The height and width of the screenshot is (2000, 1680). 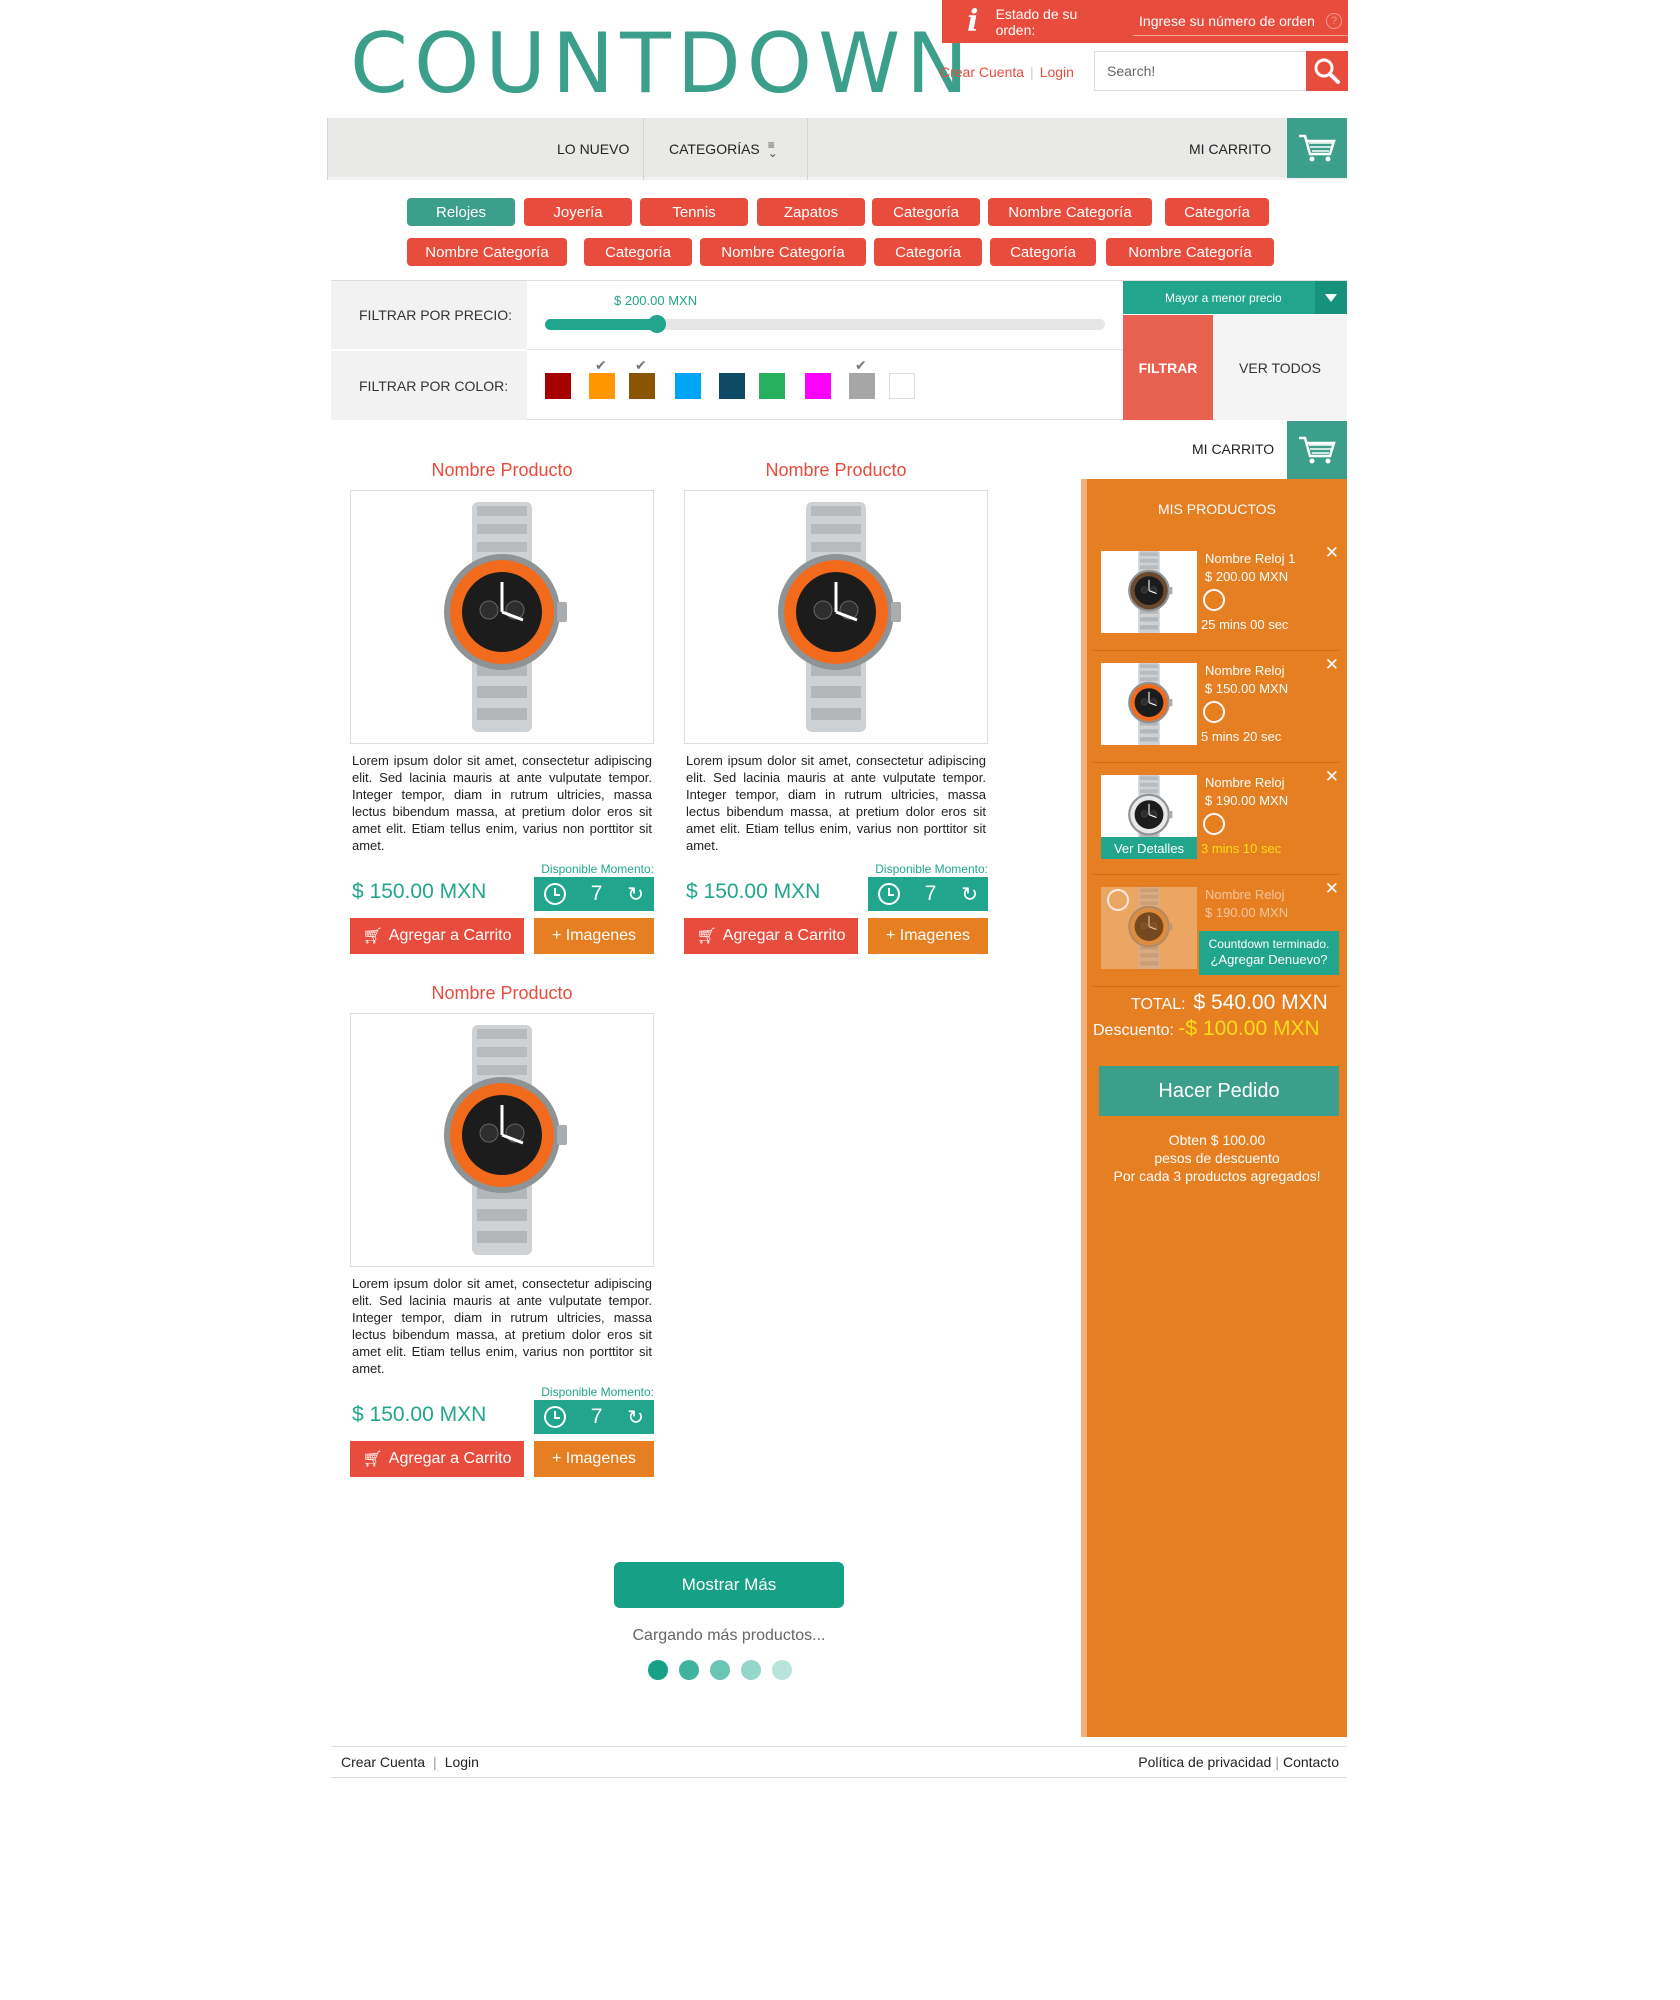 I want to click on cart-item-price: $ 200.00 MXN, so click(x=1247, y=576).